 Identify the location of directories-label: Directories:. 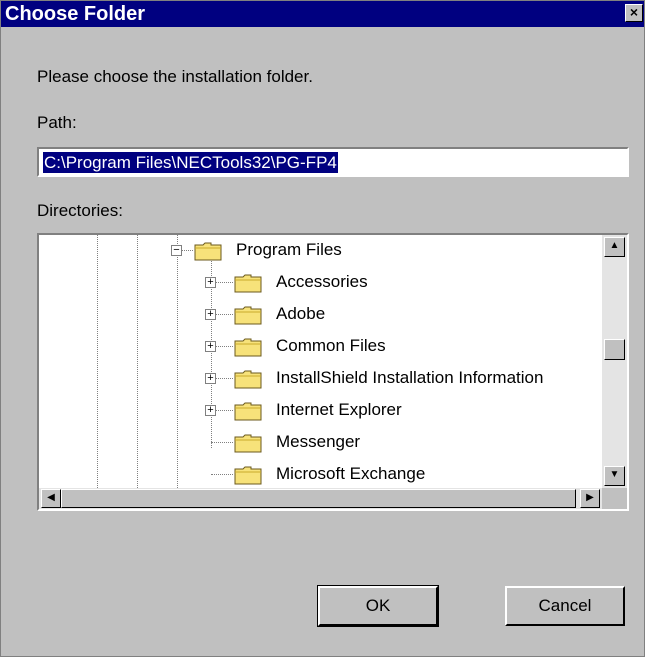
(80, 210).